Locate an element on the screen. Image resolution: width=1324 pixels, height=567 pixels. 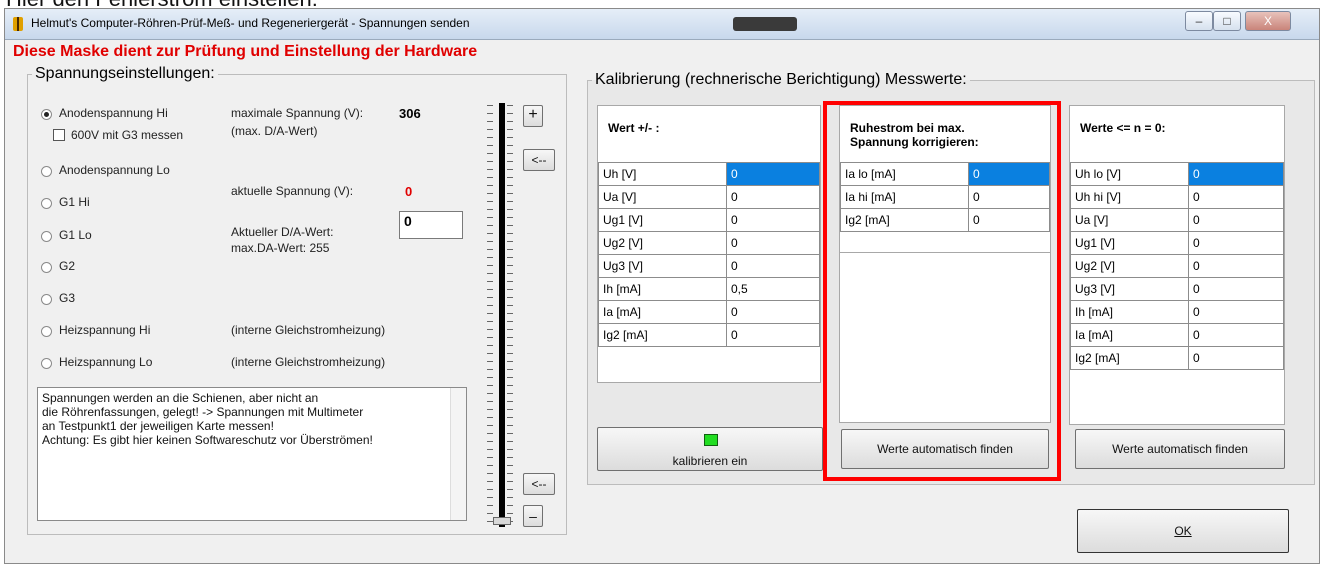
radio-anodenspannung-hi is located at coordinates (46, 114).